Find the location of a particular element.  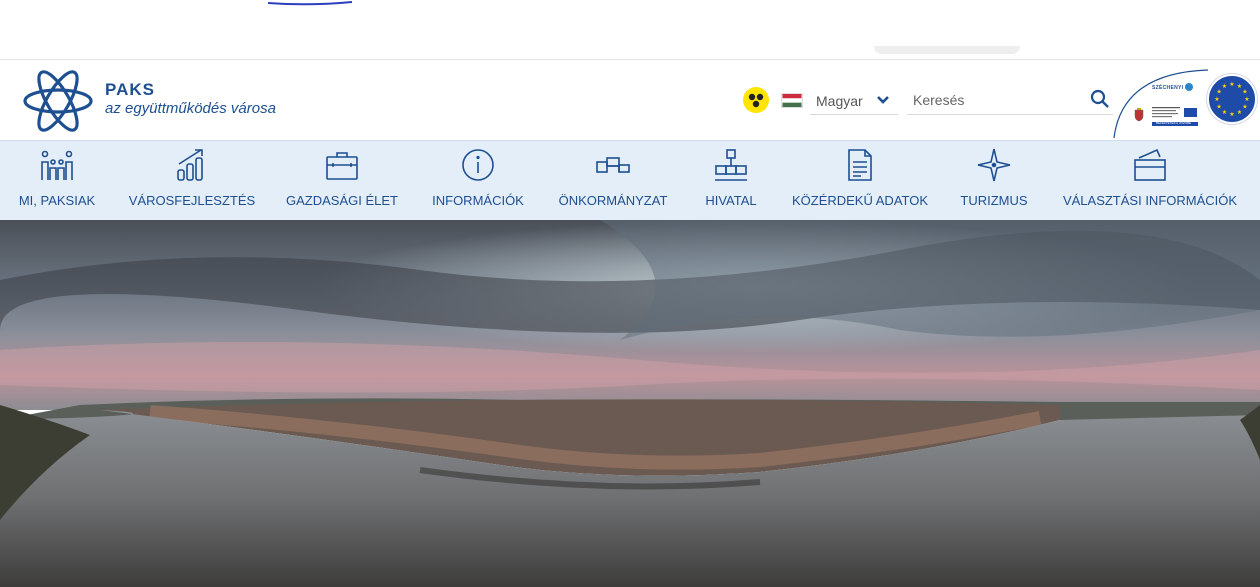

eu-stars-icon: ★ ★ ★ ★ ★ ★ ★ ★ ★ ★ ★ ★ is located at coordinates (1232, 99).